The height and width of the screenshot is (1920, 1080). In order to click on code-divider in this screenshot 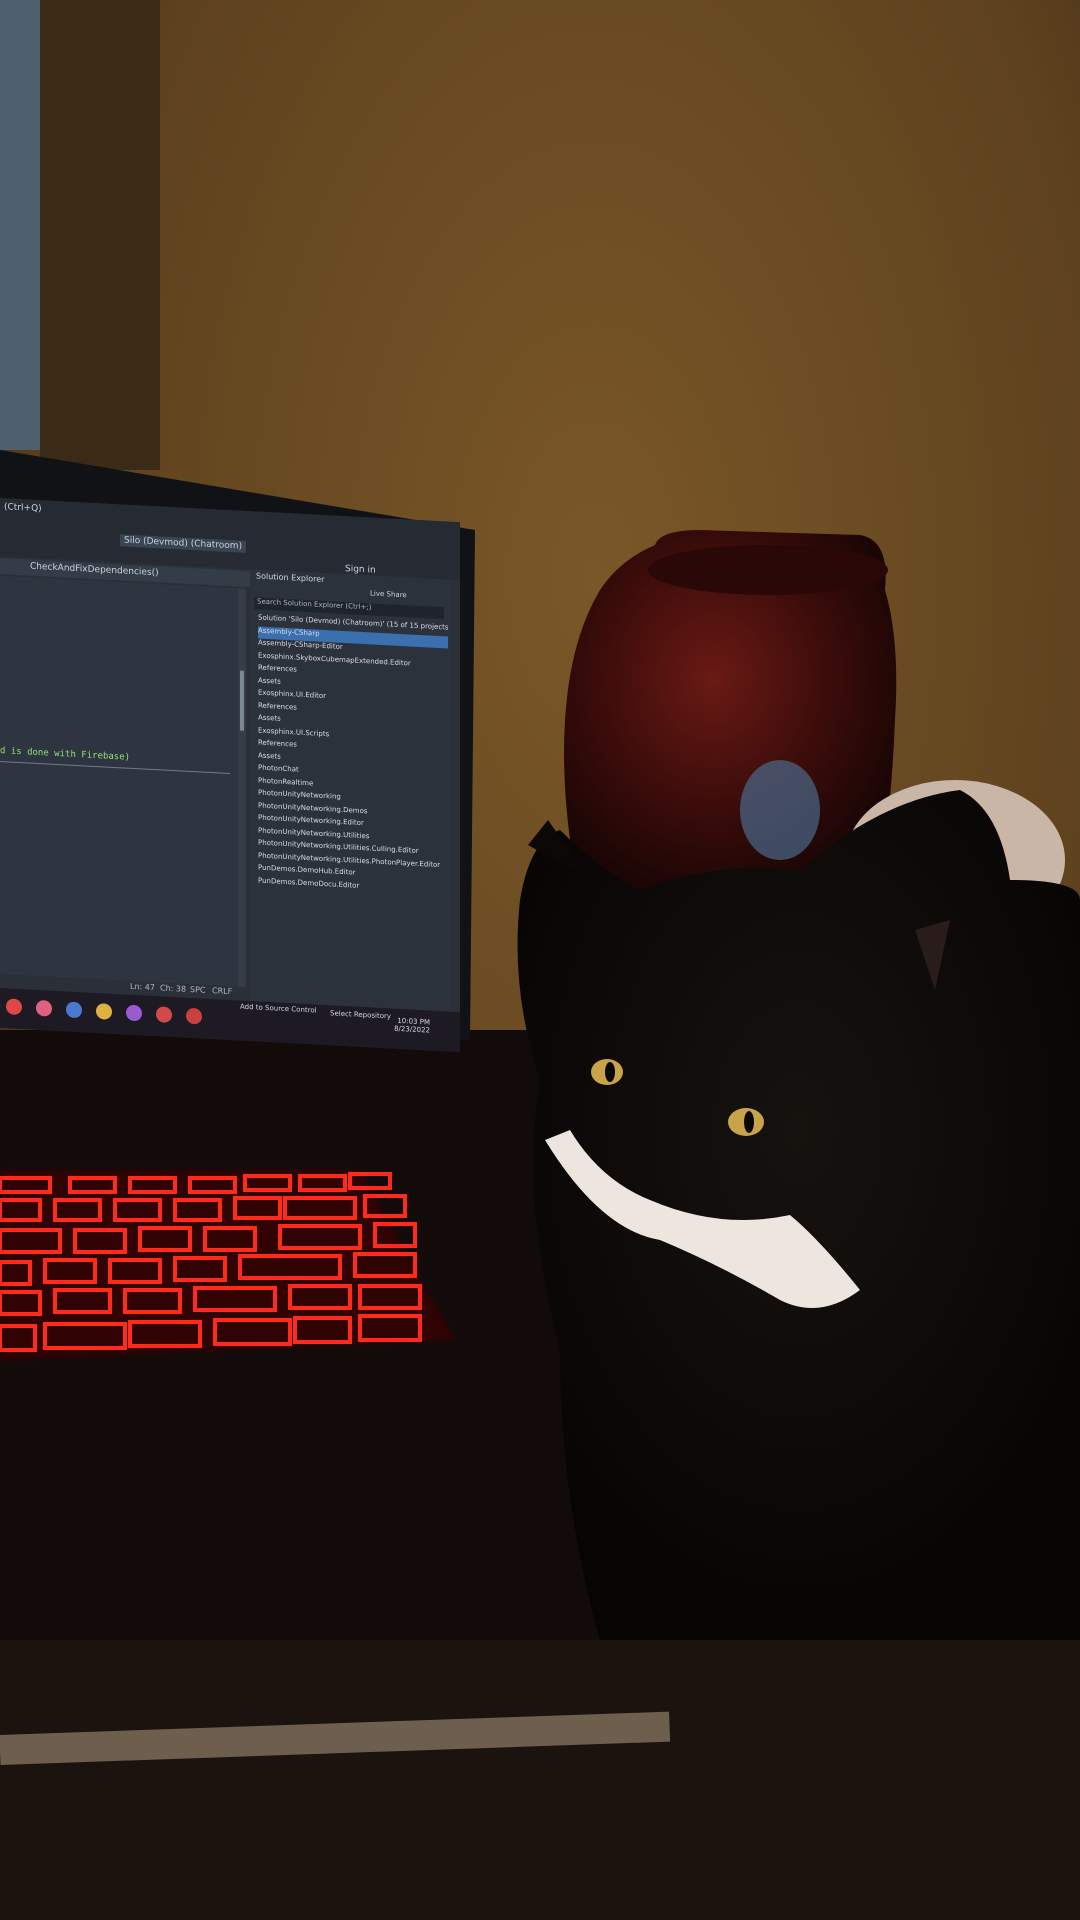, I will do `click(115, 768)`.